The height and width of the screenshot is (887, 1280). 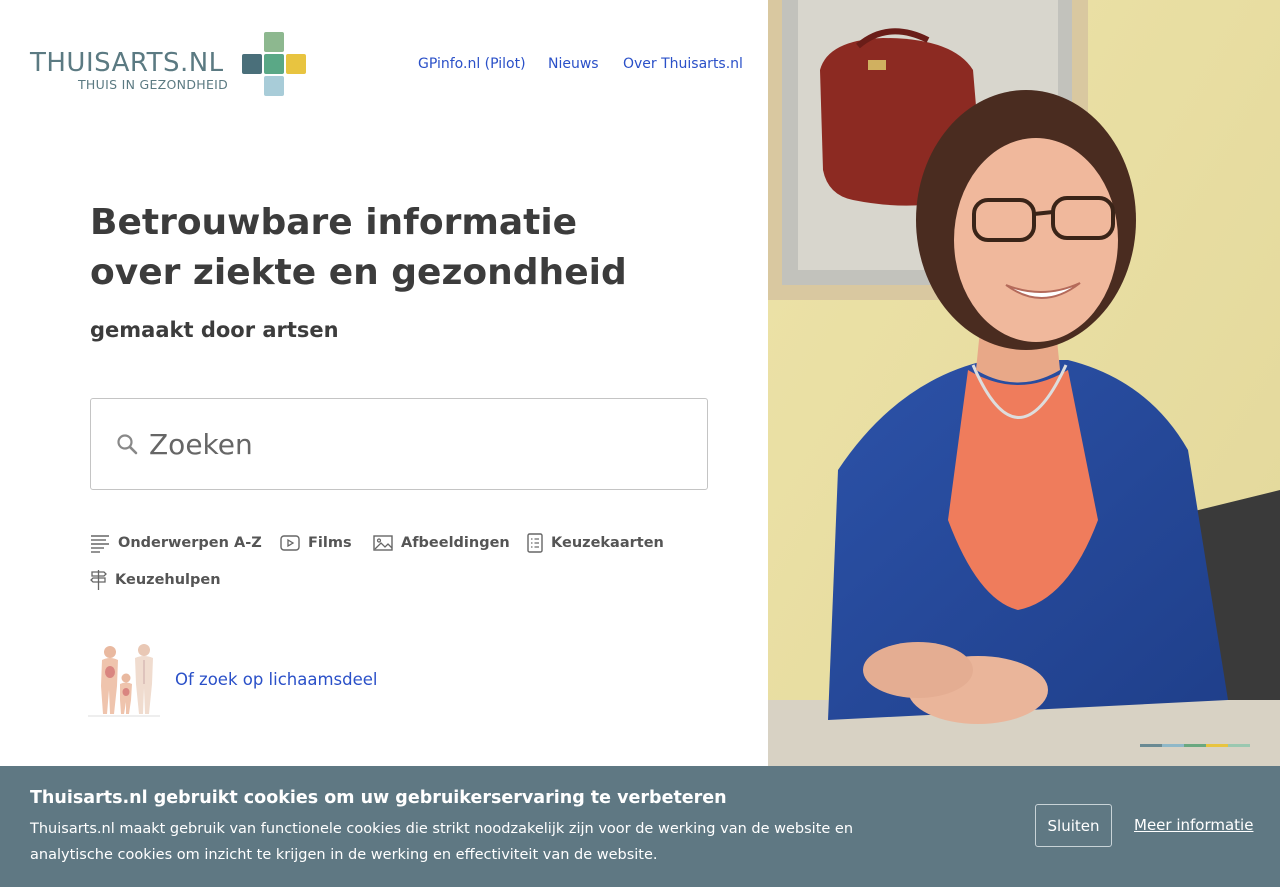 What do you see at coordinates (276, 679) in the screenshot?
I see `body-part-search-link: Of zoek op lichaamsdeel` at bounding box center [276, 679].